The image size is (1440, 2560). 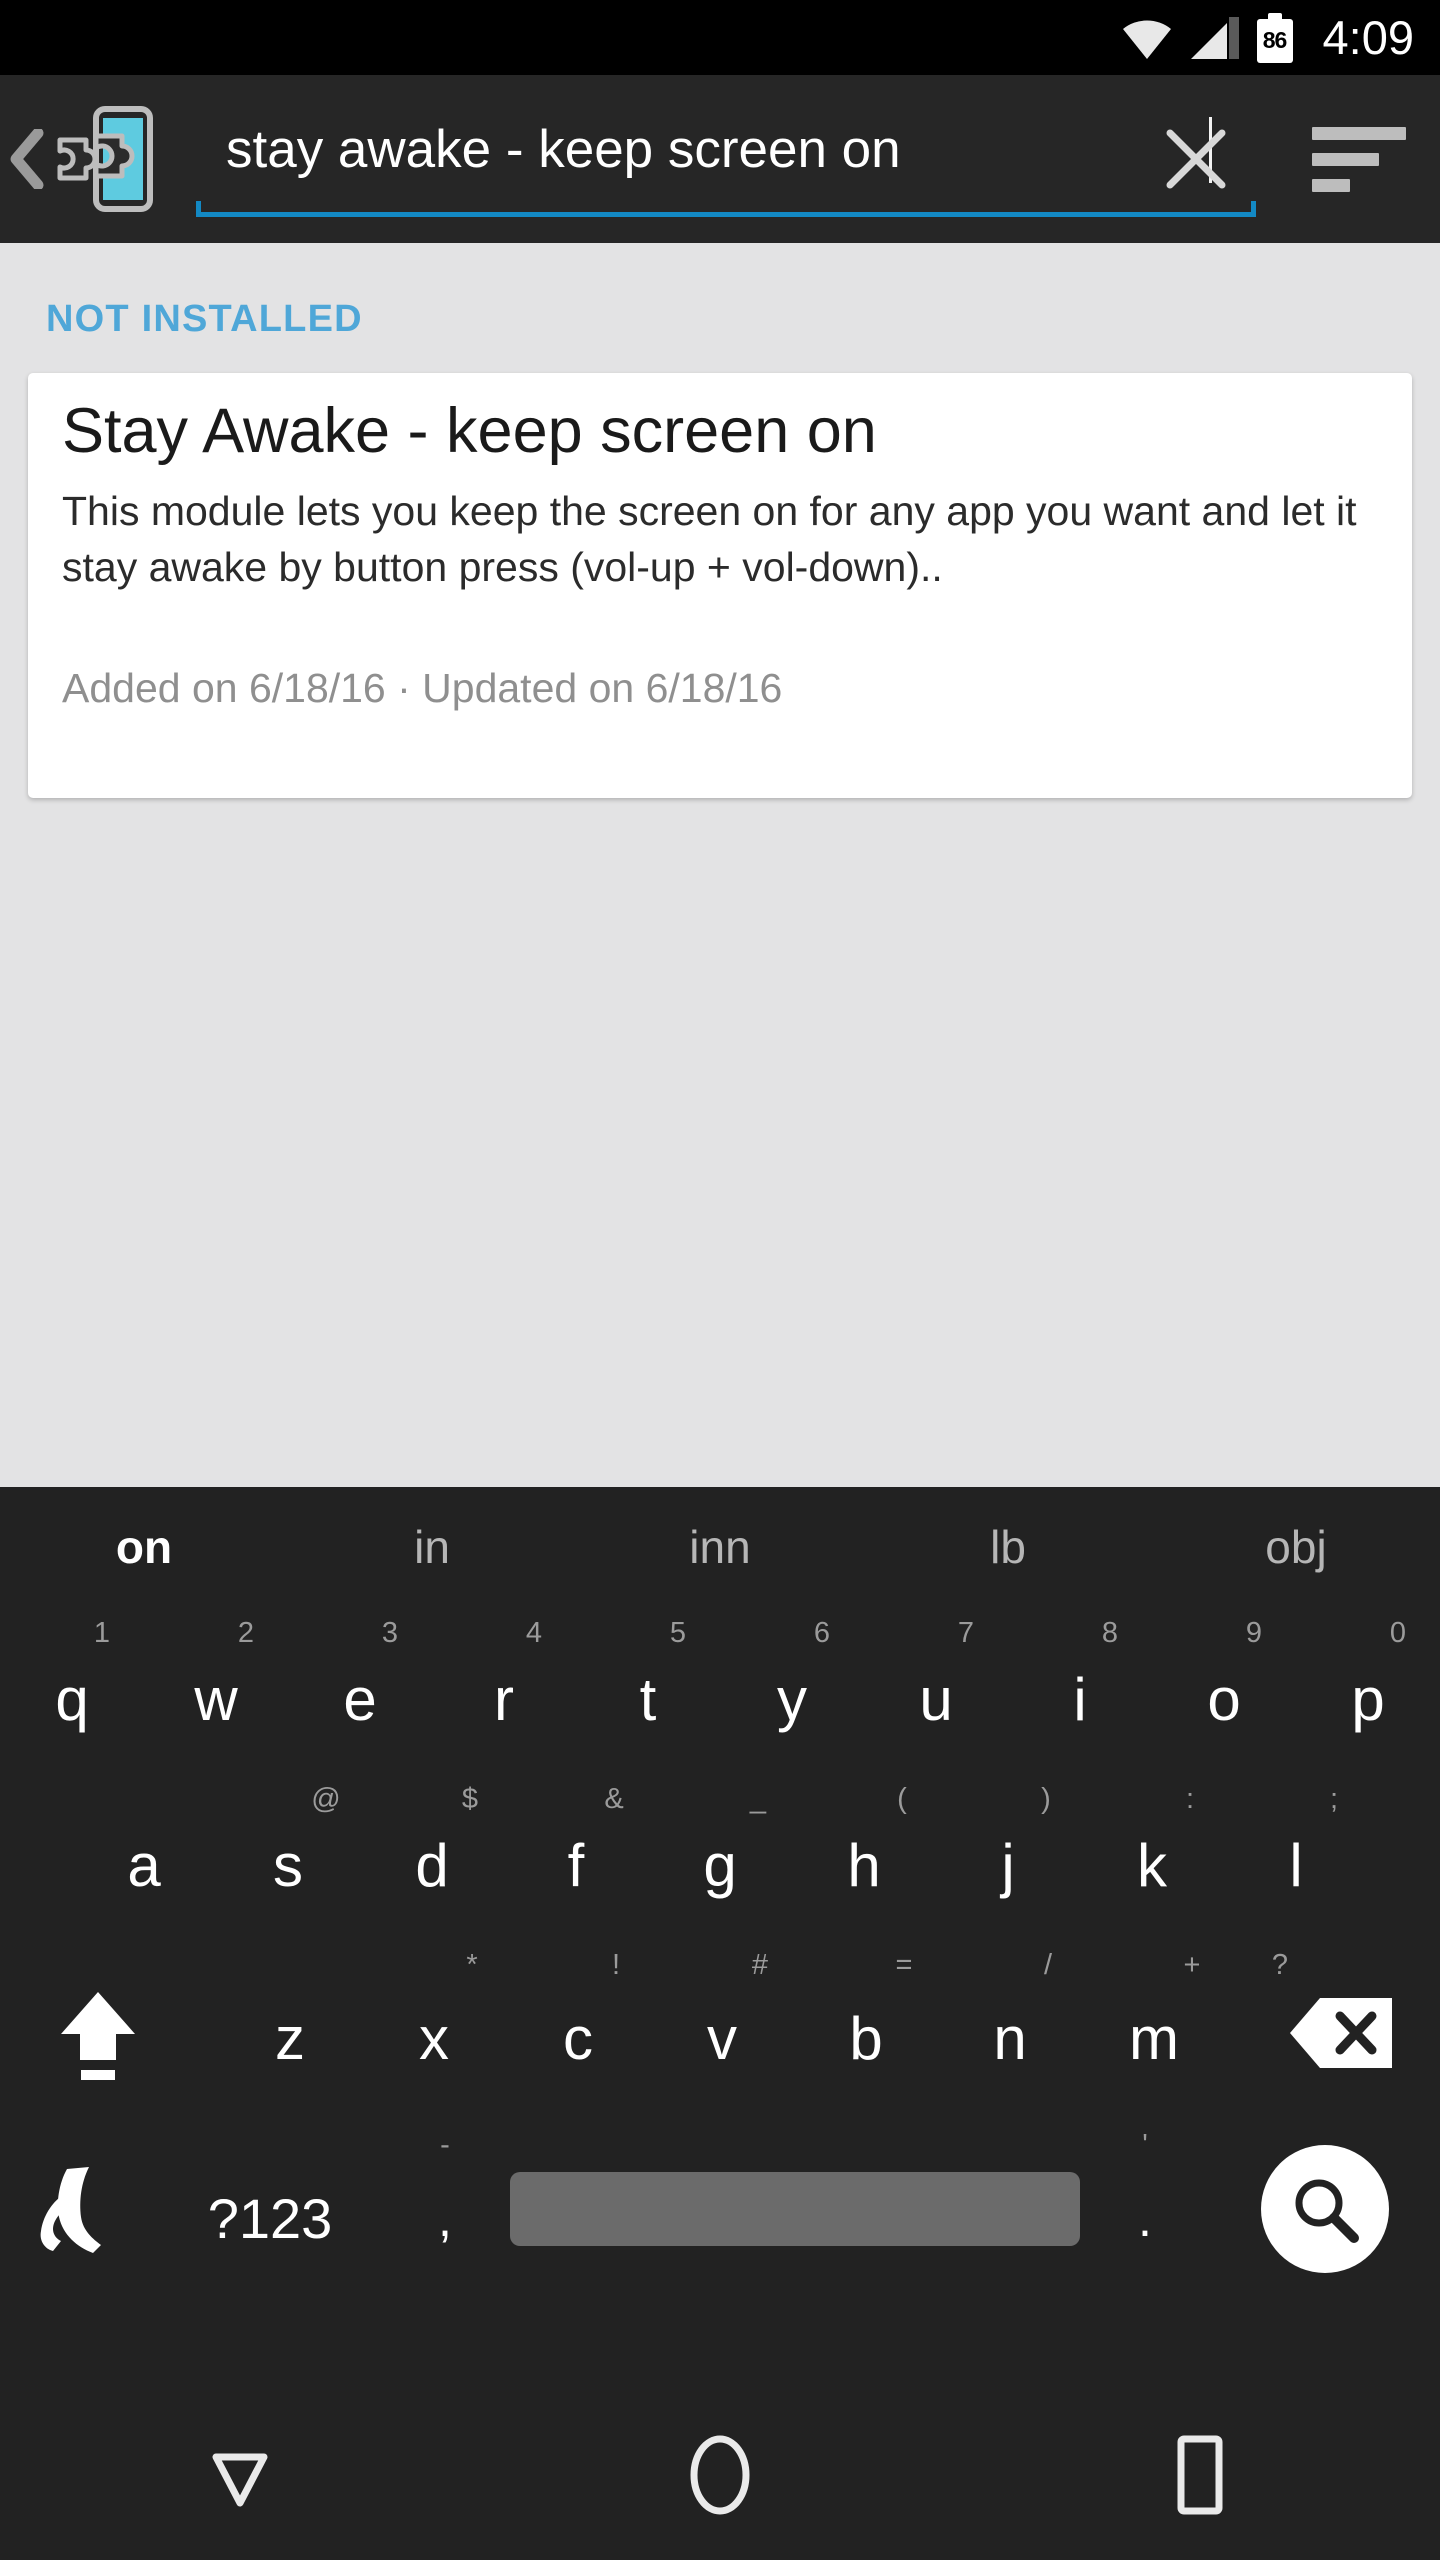 What do you see at coordinates (288, 1856) in the screenshot?
I see `key-s: @ s` at bounding box center [288, 1856].